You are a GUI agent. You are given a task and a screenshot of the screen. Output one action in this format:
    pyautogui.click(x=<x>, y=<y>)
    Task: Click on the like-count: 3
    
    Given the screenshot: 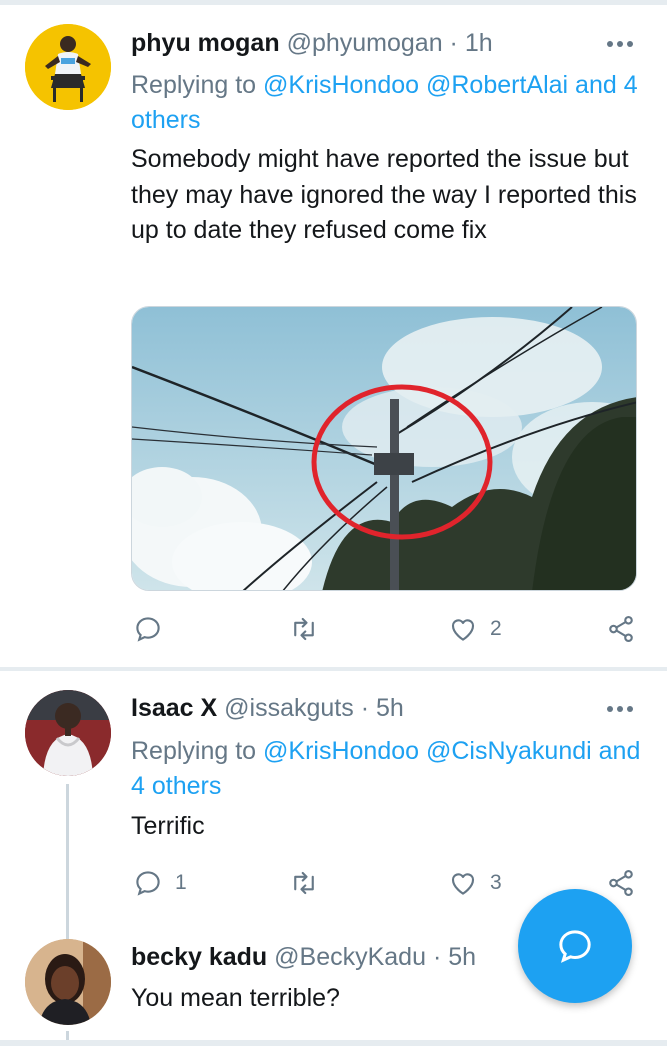 What is the action you would take?
    pyautogui.click(x=496, y=882)
    